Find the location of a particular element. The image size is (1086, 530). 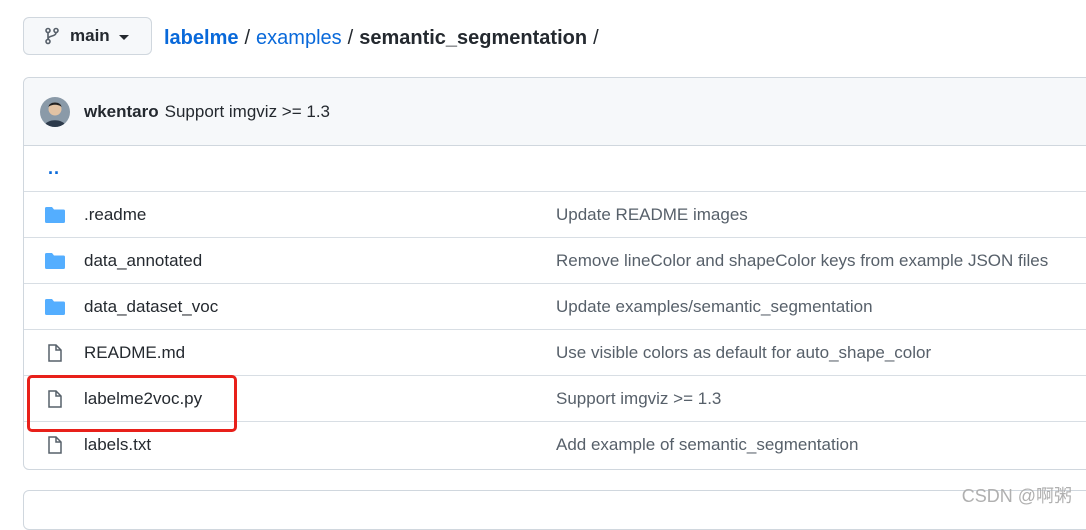

file-name-link: labels.txt is located at coordinates (117, 445).